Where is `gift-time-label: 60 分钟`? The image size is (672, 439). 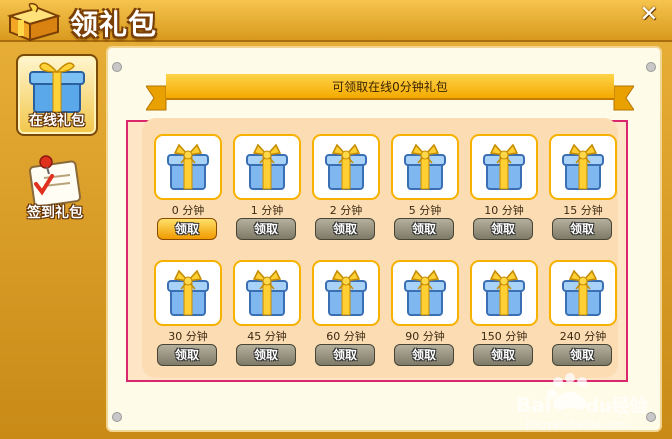
gift-time-label: 60 分钟 is located at coordinates (346, 336).